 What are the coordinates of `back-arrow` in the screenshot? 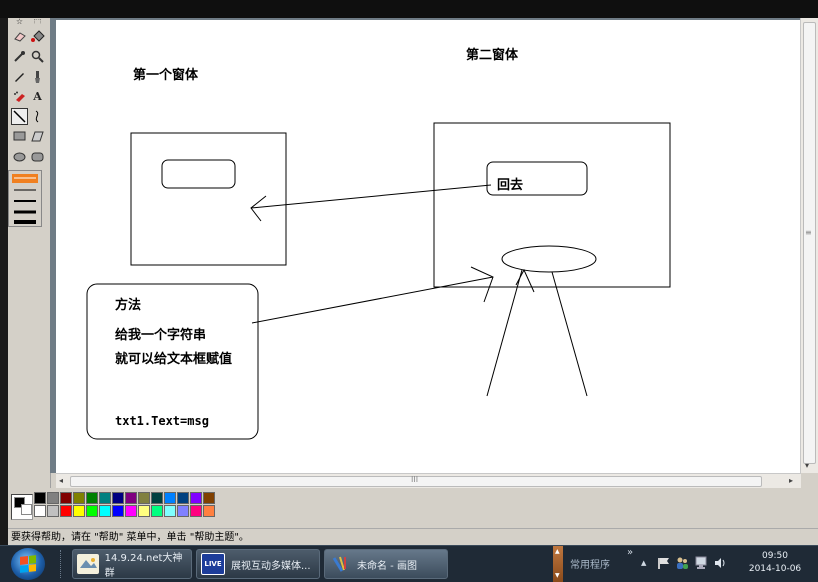 It's located at (371, 196).